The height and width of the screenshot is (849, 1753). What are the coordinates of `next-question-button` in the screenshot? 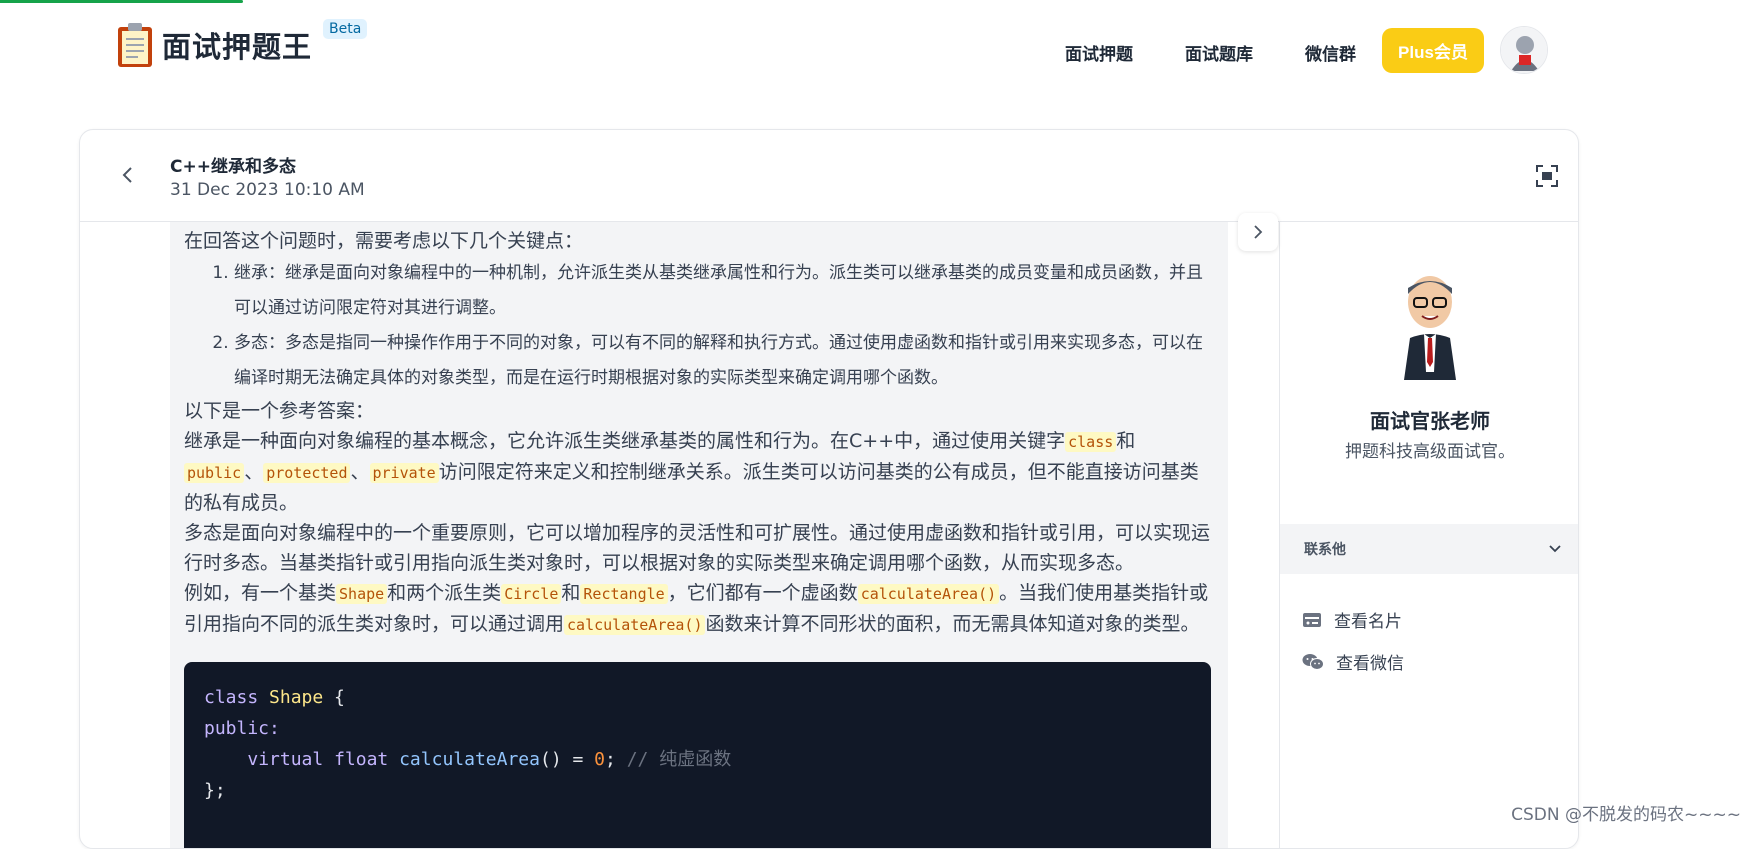 It's located at (1258, 232).